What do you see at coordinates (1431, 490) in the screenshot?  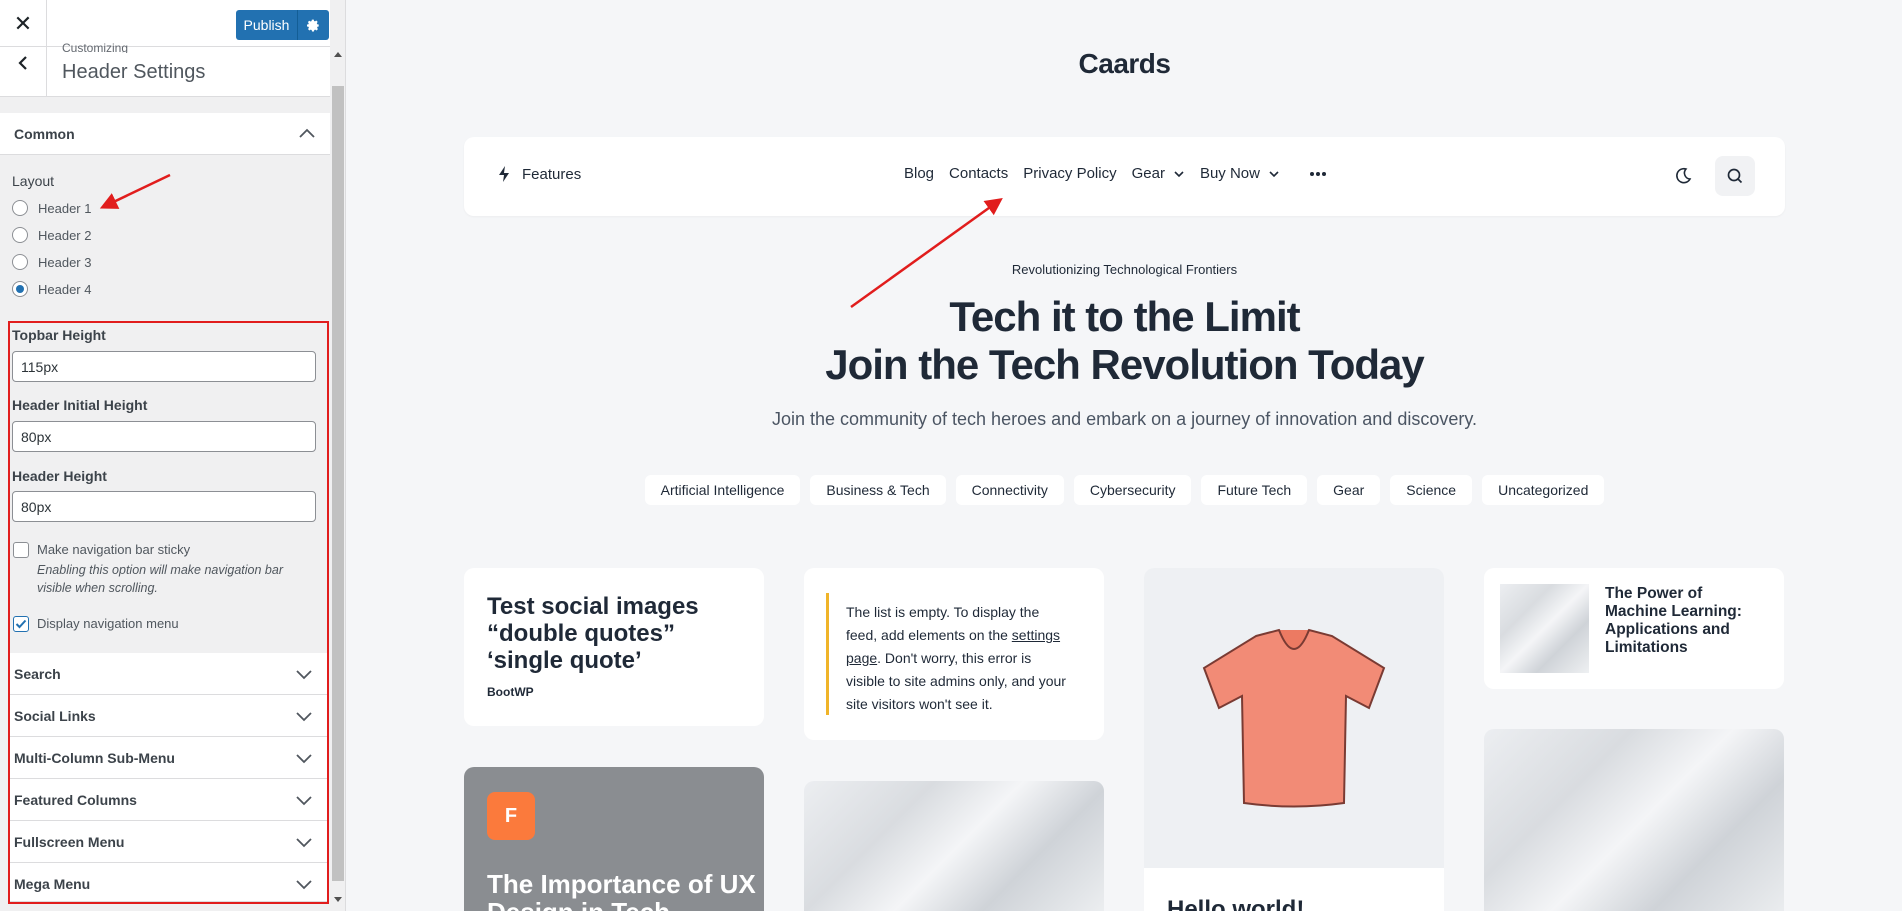 I see `category-pill: Science` at bounding box center [1431, 490].